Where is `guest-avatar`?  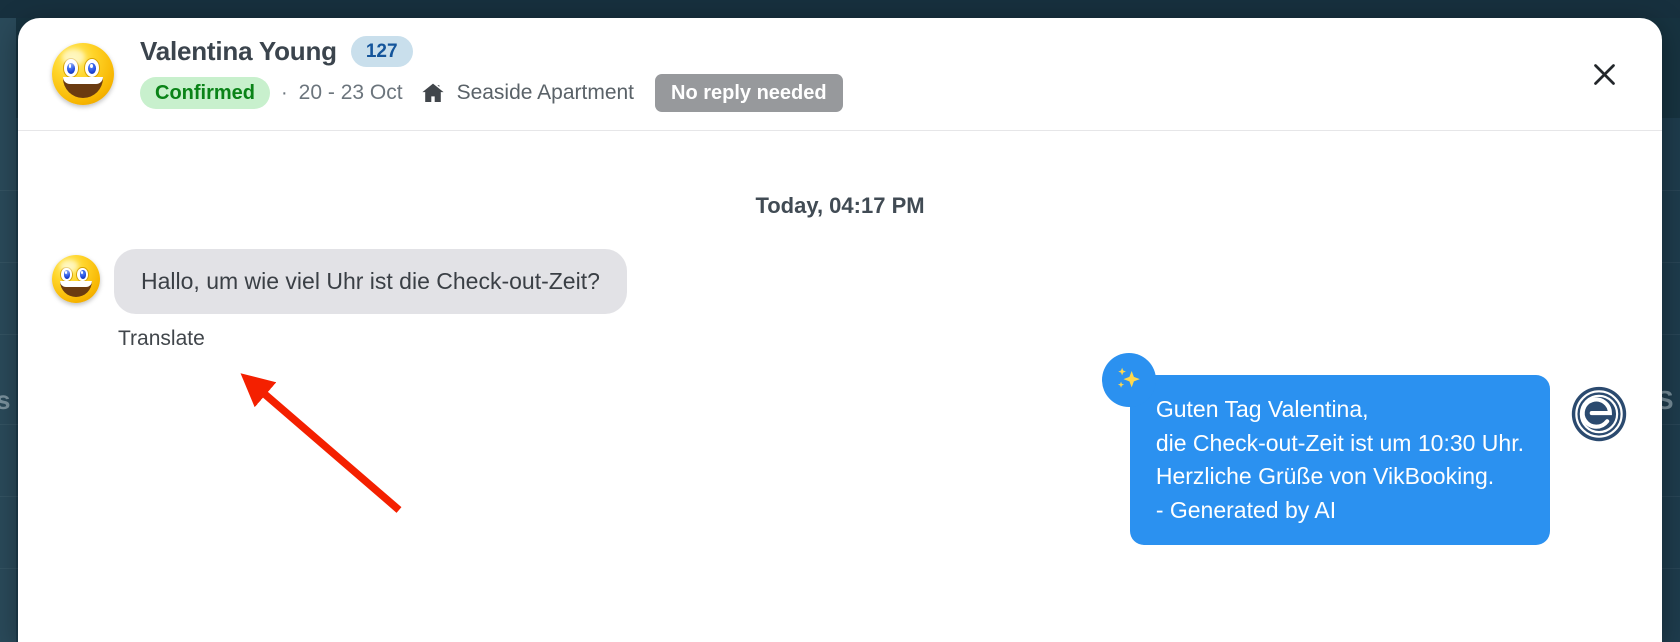 guest-avatar is located at coordinates (83, 74).